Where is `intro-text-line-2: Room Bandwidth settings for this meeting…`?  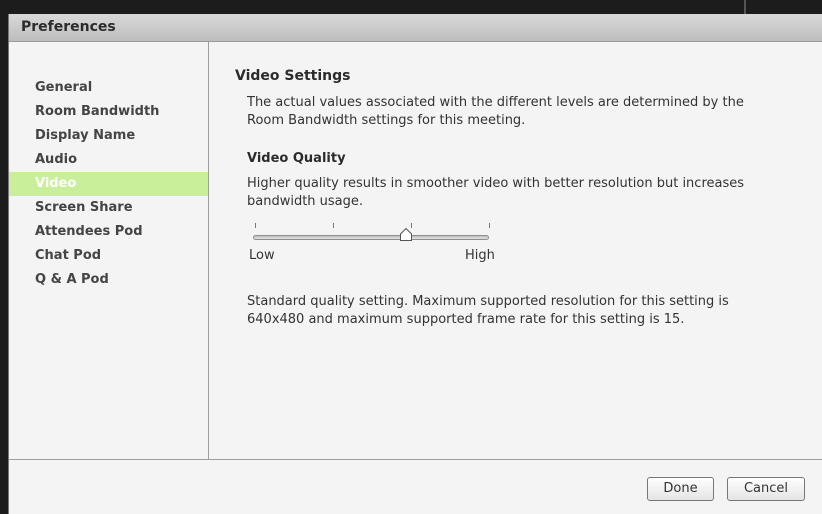 intro-text-line-2: Room Bandwidth settings for this meeting… is located at coordinates (386, 120).